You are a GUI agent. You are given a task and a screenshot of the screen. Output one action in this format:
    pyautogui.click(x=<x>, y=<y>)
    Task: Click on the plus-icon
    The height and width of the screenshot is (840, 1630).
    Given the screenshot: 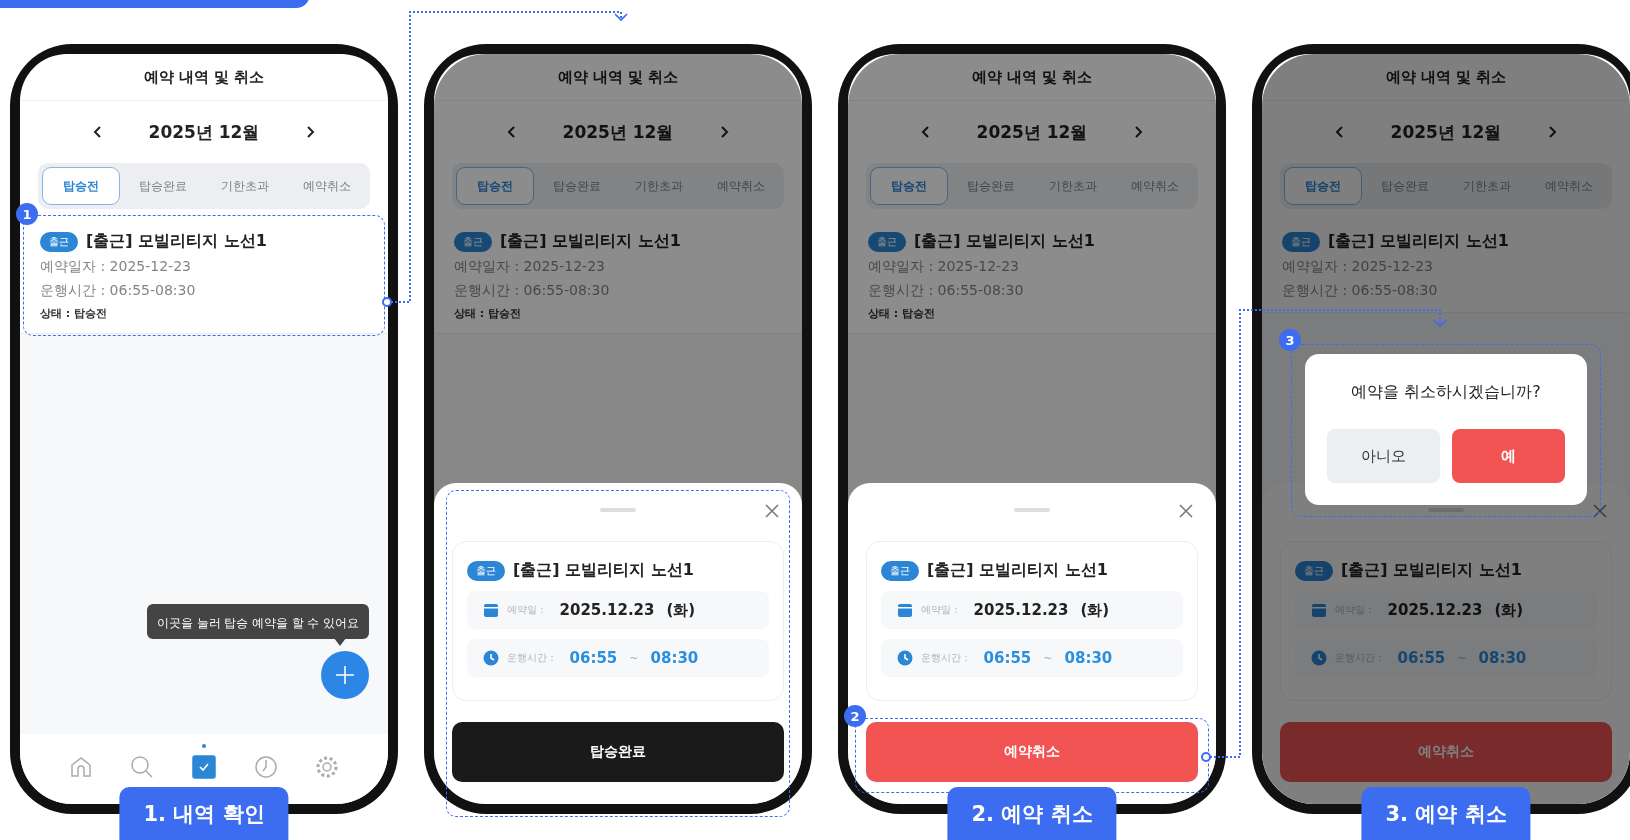 What is the action you would take?
    pyautogui.click(x=345, y=675)
    